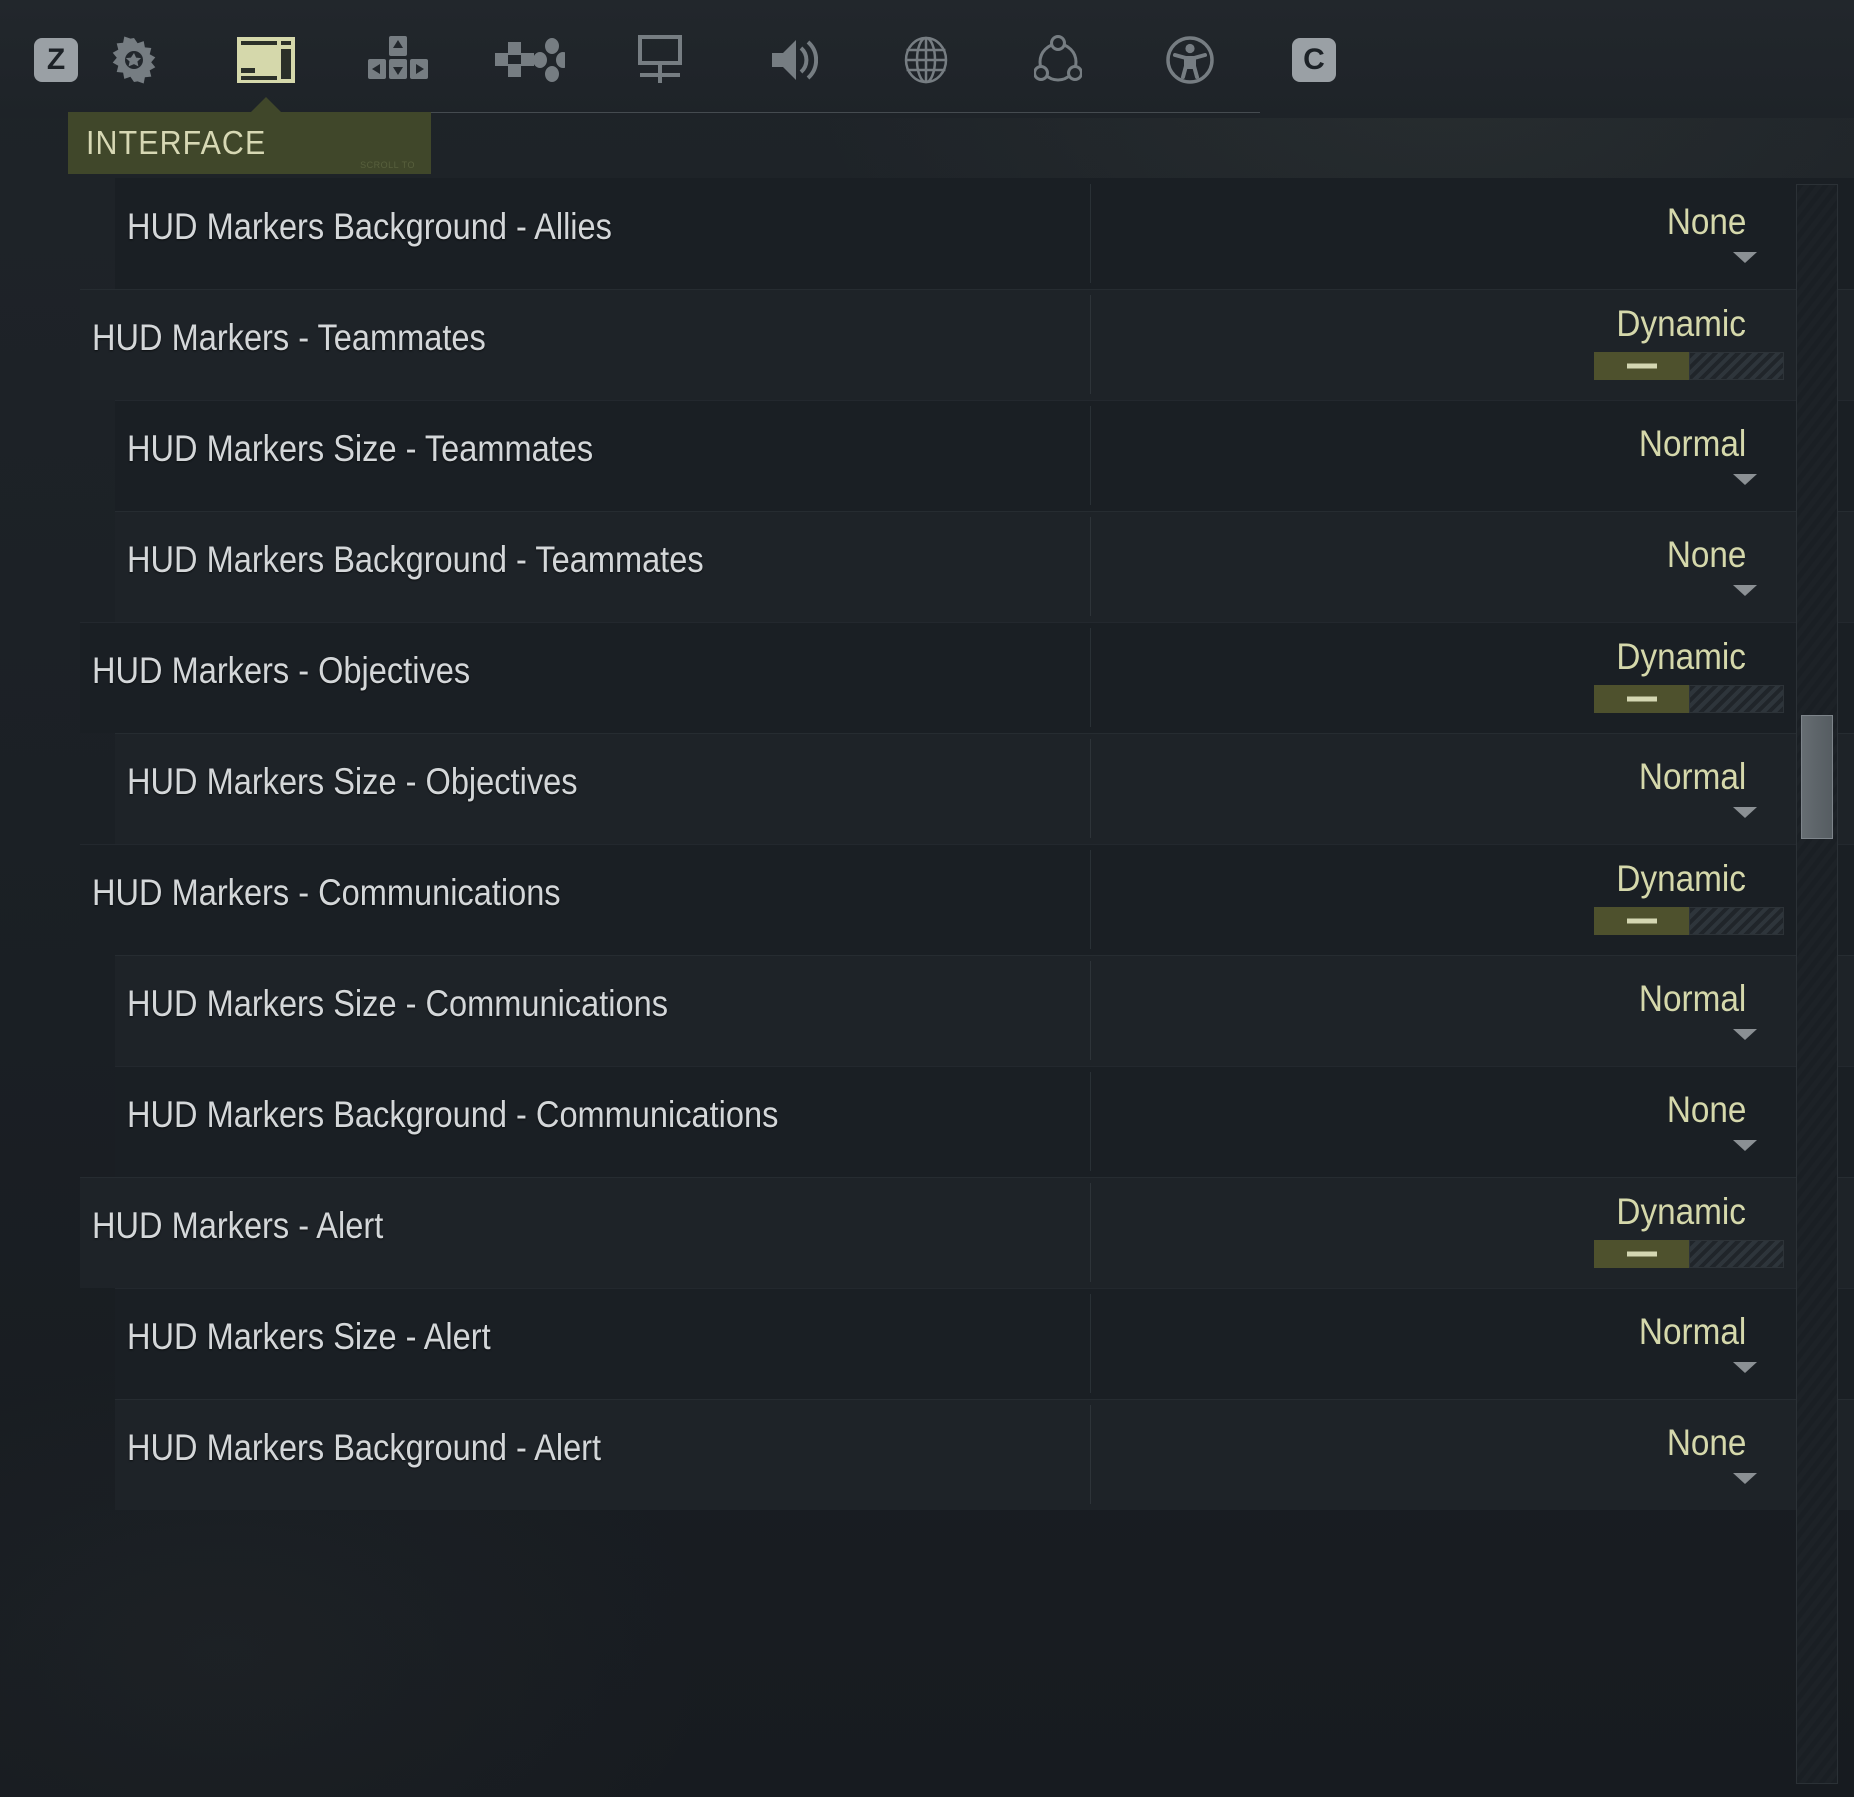 The height and width of the screenshot is (1797, 1854). Describe the element at coordinates (927, 788) in the screenshot. I see `setting-row: HUD Markers Size - Objectives Normal` at that location.